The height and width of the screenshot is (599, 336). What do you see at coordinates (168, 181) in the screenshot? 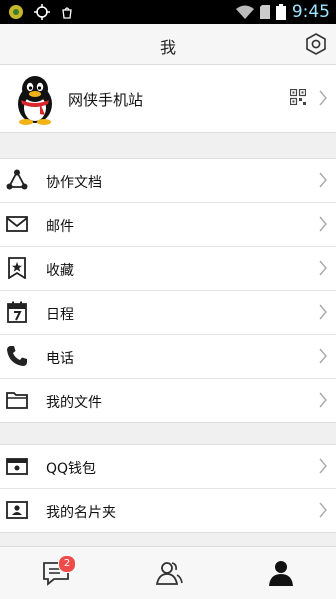
I see `menu-item-docs: 协作文档` at bounding box center [168, 181].